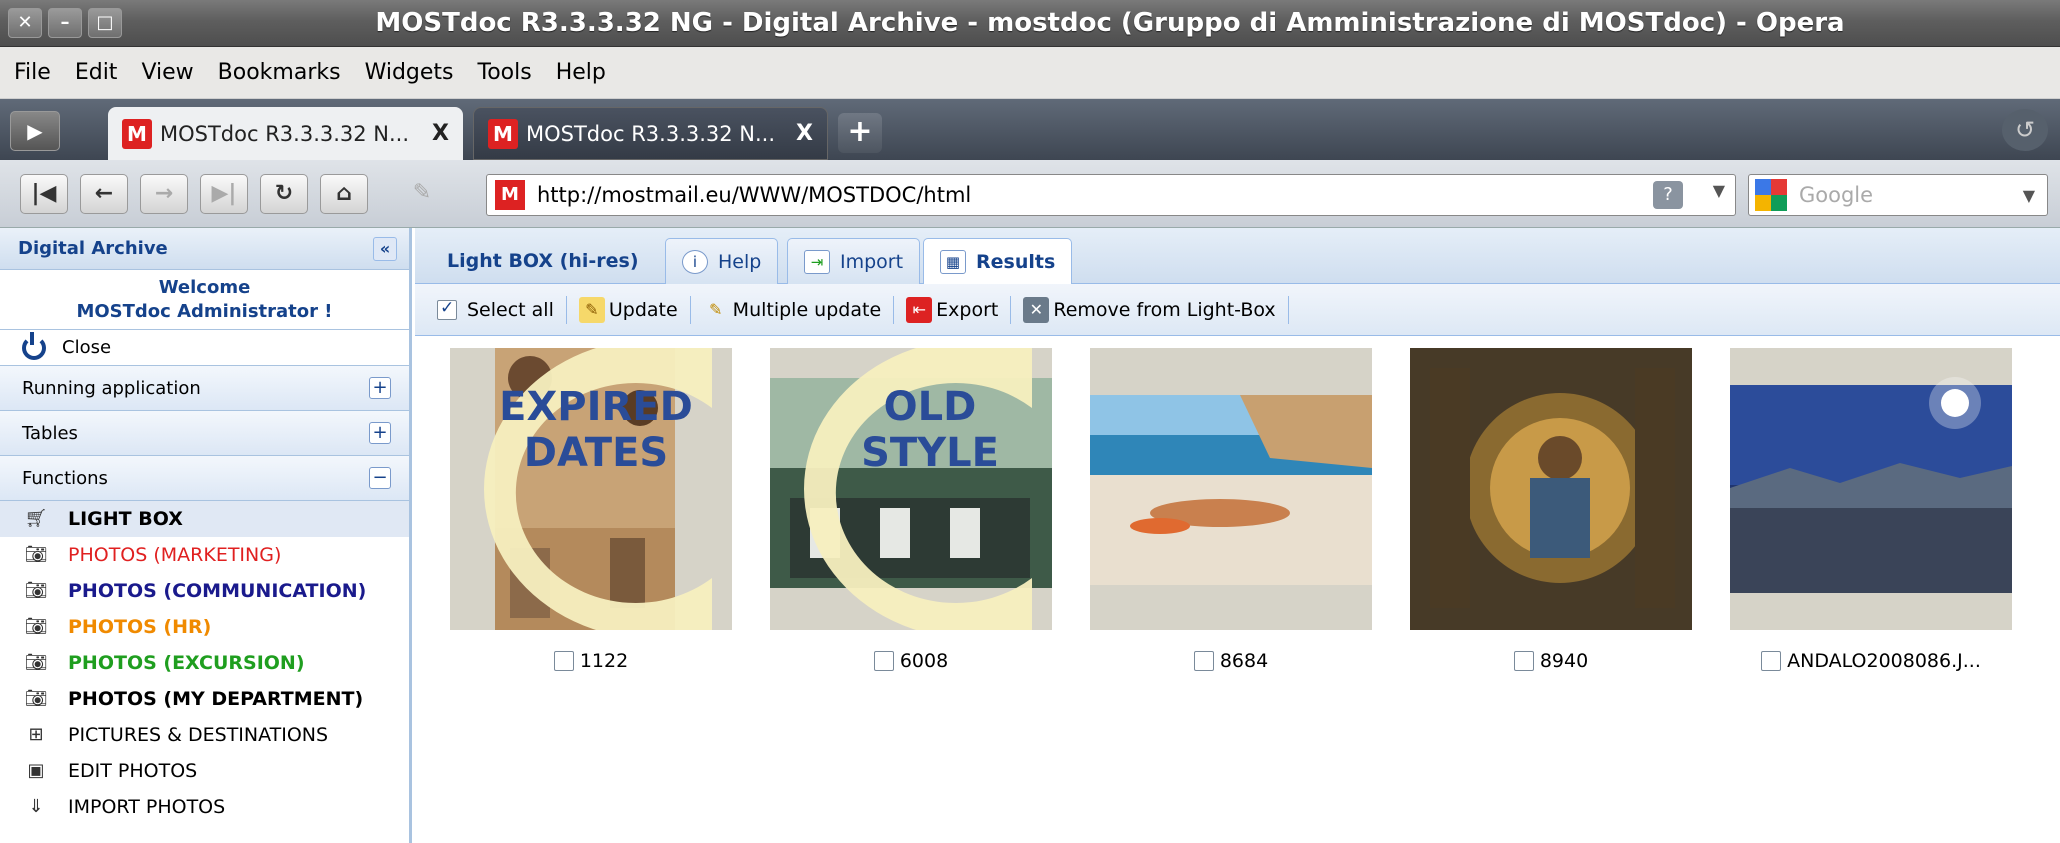 The image size is (2060, 843). I want to click on rewind-button: |◀, so click(44, 194).